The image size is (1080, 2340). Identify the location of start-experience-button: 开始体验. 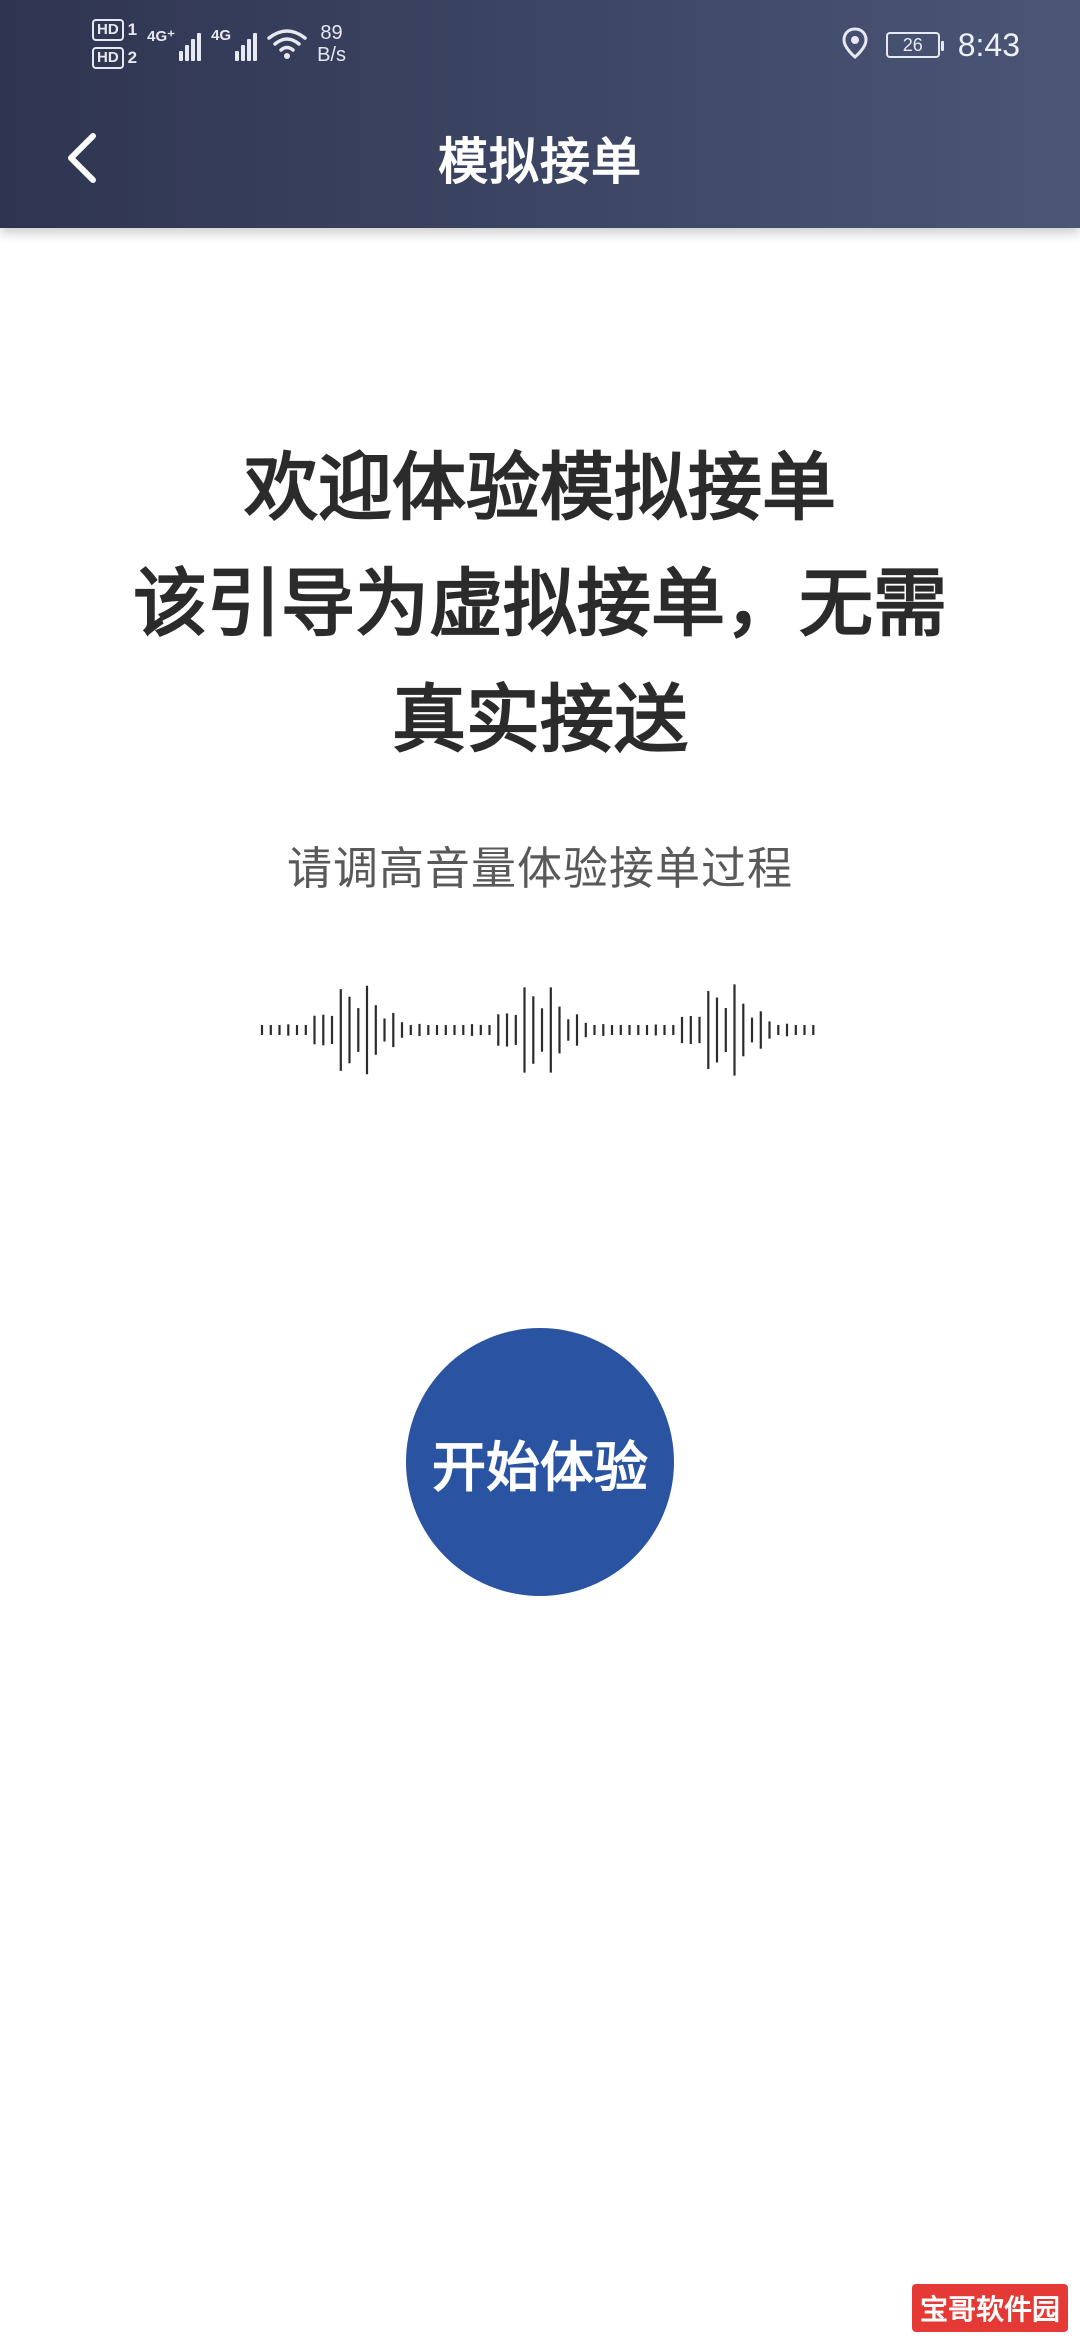
(540, 1462).